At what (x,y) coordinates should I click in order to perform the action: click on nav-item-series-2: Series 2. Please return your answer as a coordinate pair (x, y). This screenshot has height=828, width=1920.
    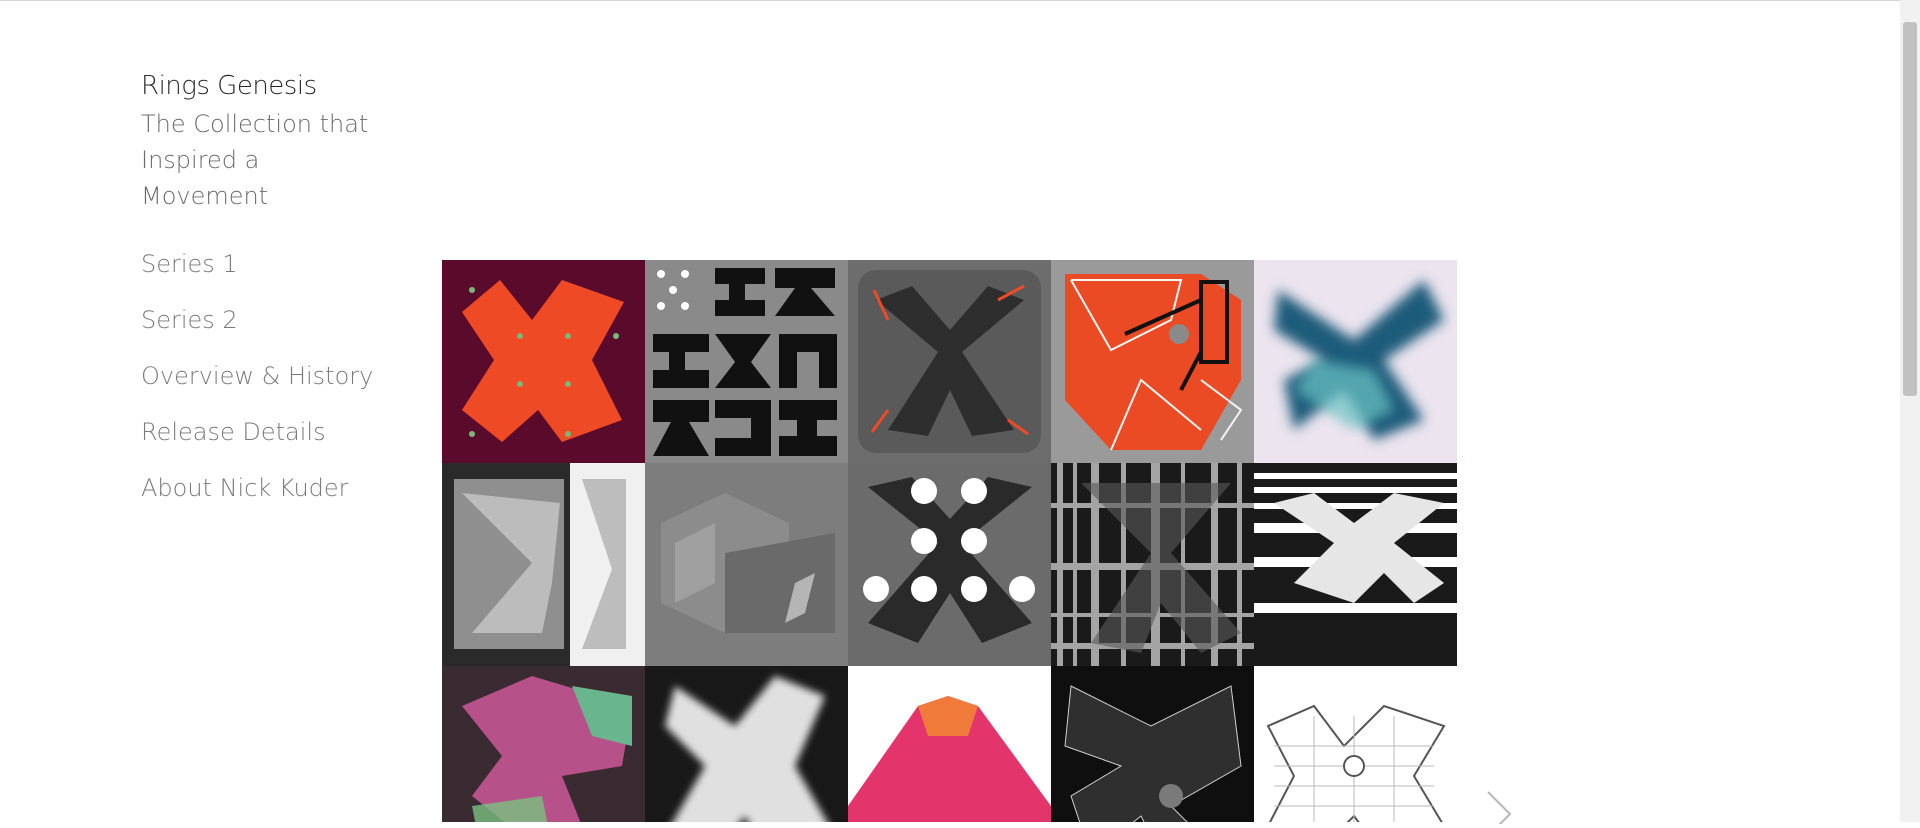
    Looking at the image, I should click on (257, 320).